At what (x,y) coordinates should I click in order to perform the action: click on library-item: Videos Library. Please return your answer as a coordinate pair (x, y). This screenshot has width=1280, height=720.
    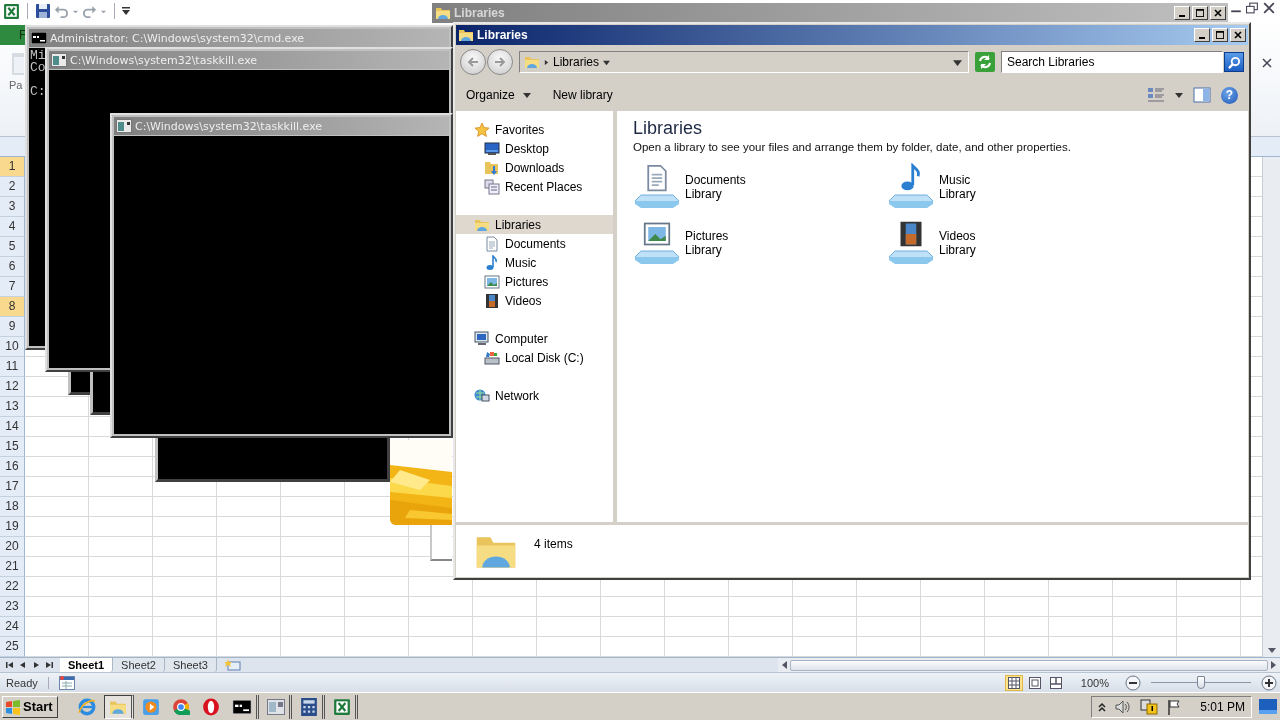
    Looking at the image, I should click on (1014, 243).